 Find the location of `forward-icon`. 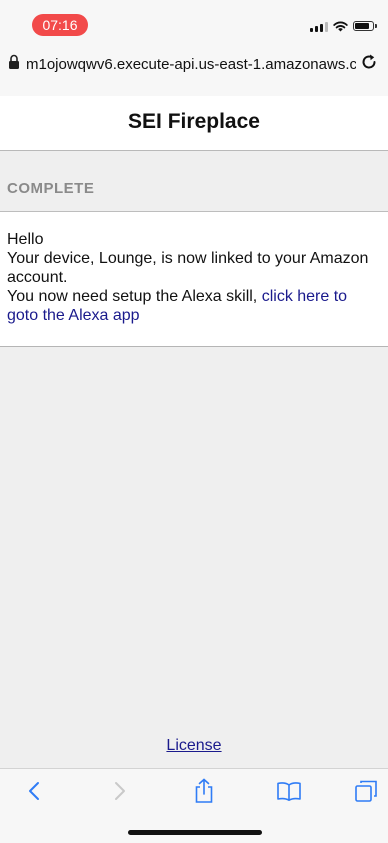

forward-icon is located at coordinates (120, 791).